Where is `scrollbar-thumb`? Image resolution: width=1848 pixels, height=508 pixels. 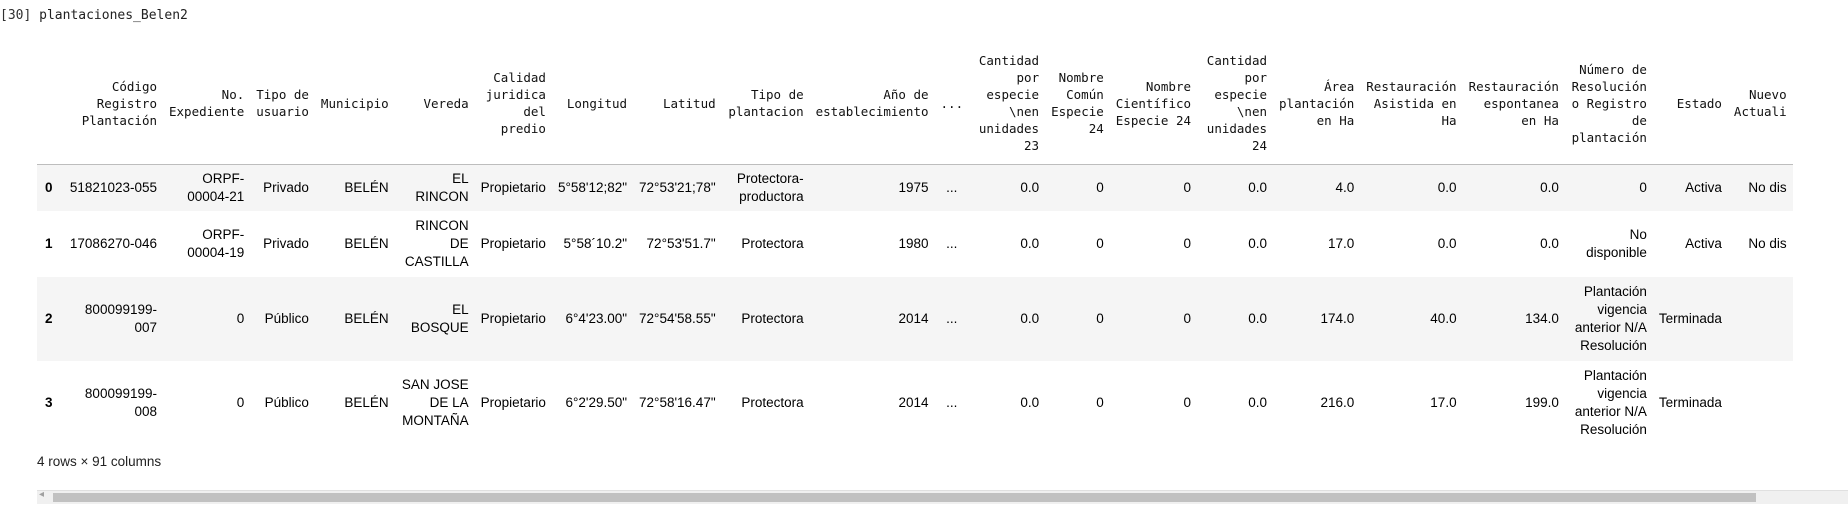 scrollbar-thumb is located at coordinates (904, 497).